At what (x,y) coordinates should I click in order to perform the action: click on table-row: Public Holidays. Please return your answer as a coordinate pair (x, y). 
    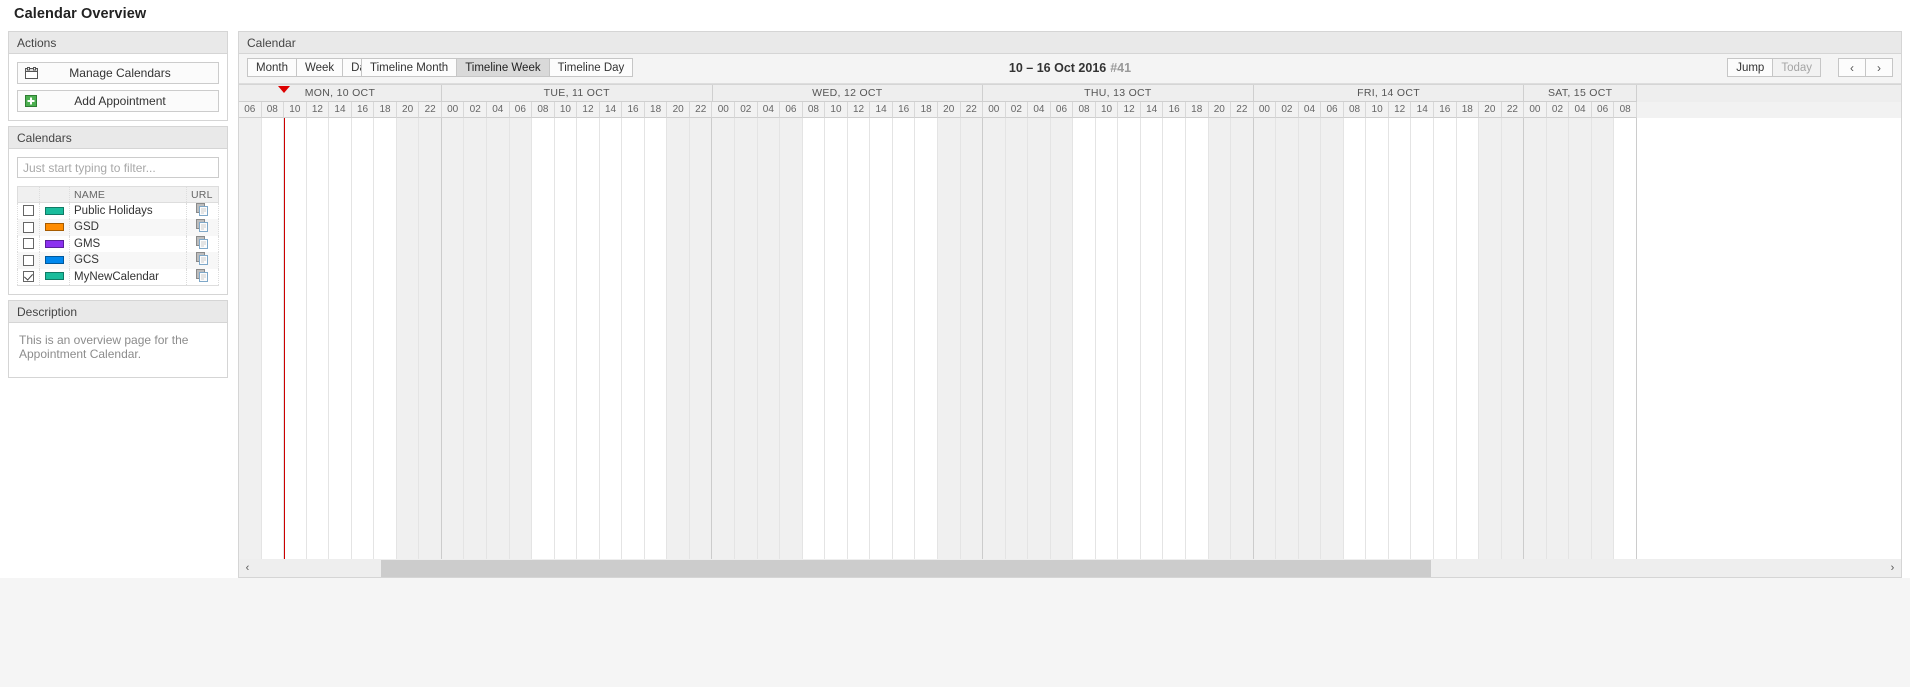
    Looking at the image, I should click on (118, 210).